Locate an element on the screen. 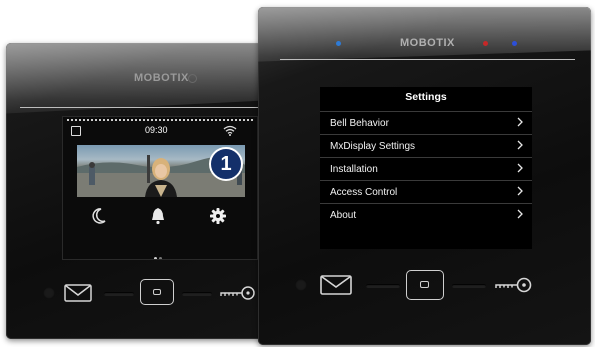 The height and width of the screenshot is (347, 595). menu-item-label: Installation is located at coordinates (354, 169).